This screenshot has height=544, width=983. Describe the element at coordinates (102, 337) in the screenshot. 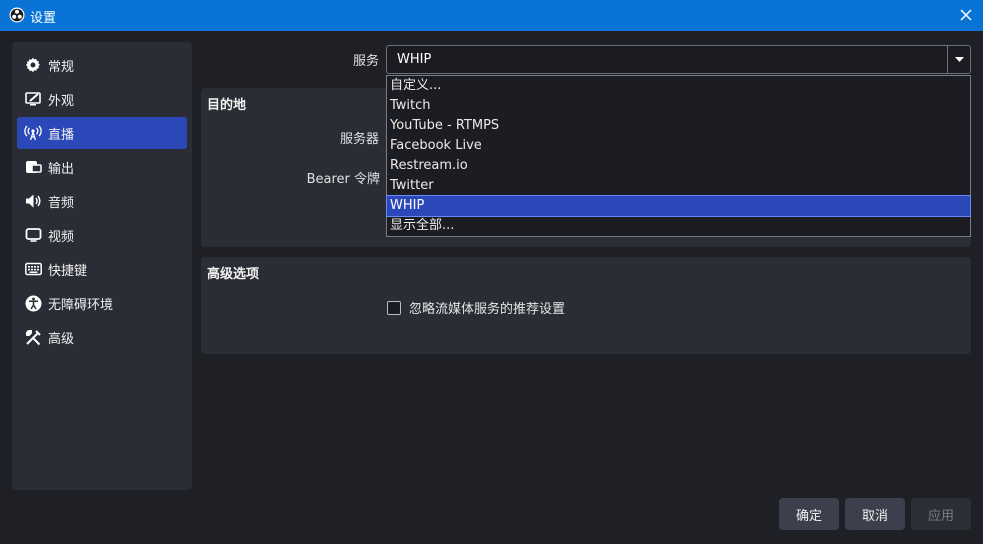

I see `sidebar-item-advanced: 高级` at that location.